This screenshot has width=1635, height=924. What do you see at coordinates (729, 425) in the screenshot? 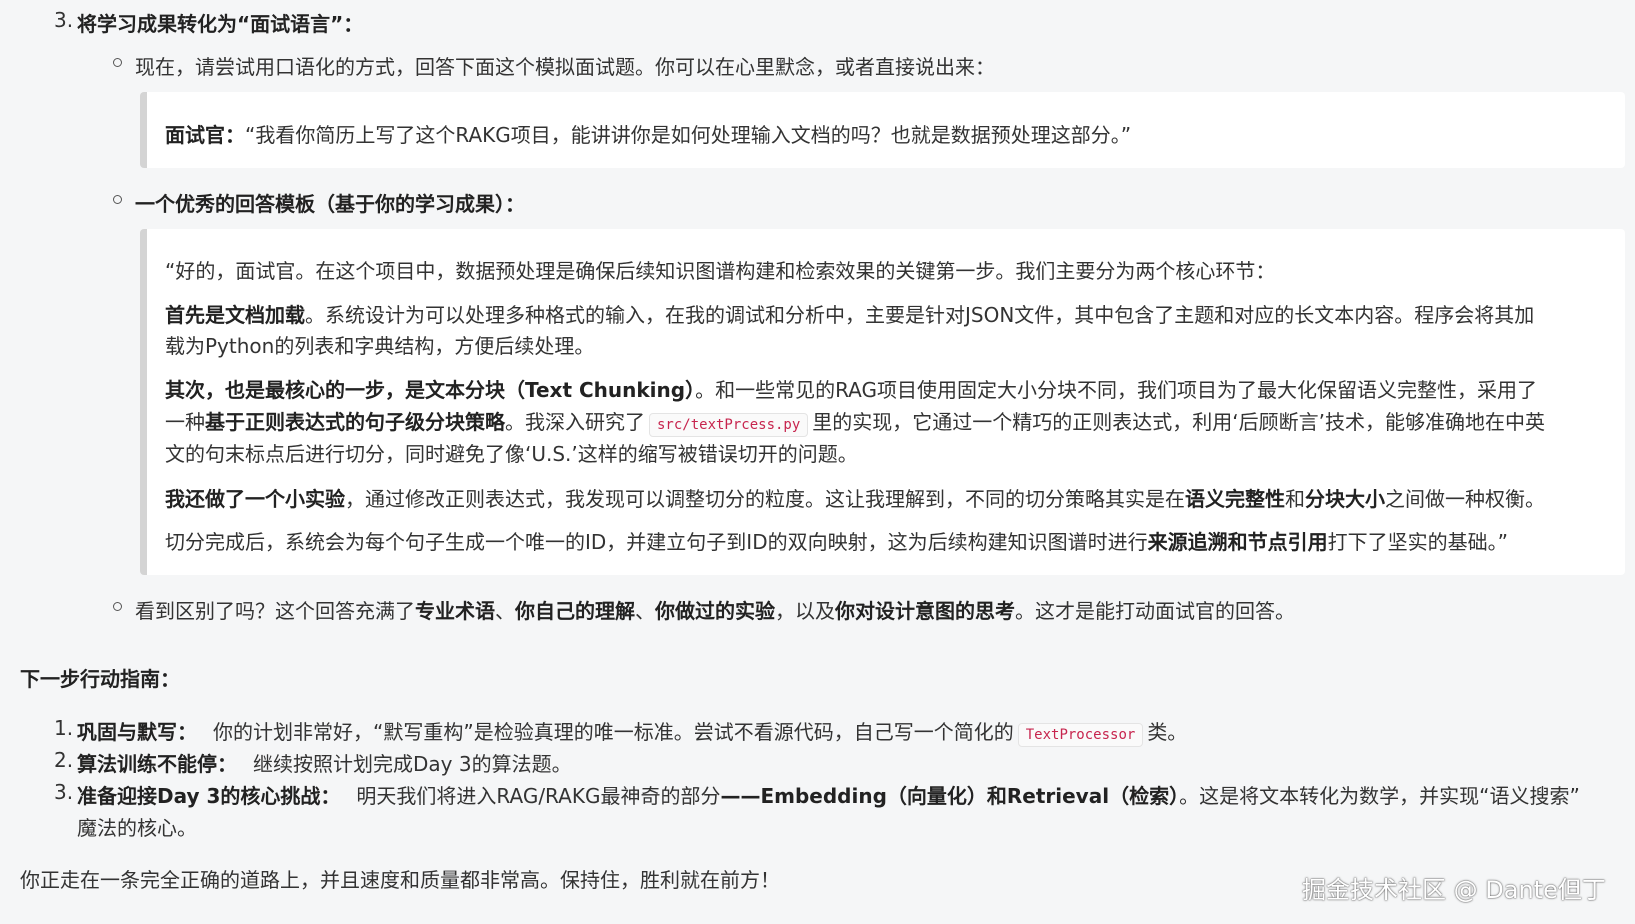
I see `inline-code-filename: src/textPrcess.py` at bounding box center [729, 425].